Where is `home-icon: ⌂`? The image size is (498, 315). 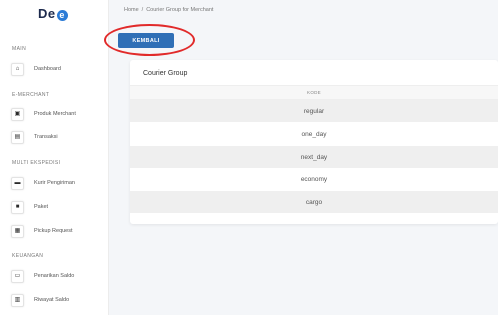 home-icon: ⌂ is located at coordinates (17, 69).